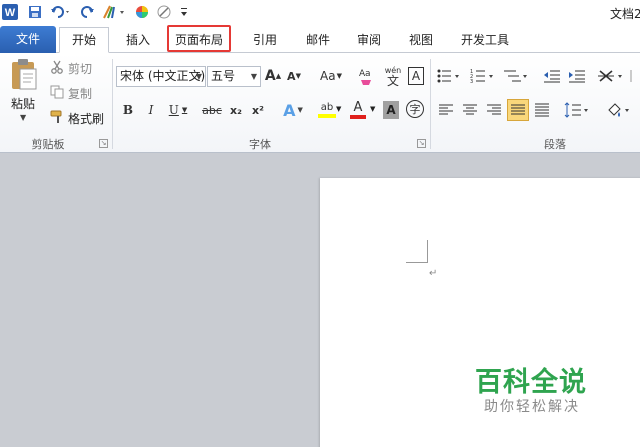 This screenshot has height=447, width=640. What do you see at coordinates (532, 407) in the screenshot?
I see `watermark-subtitle: 助你轻松解决` at bounding box center [532, 407].